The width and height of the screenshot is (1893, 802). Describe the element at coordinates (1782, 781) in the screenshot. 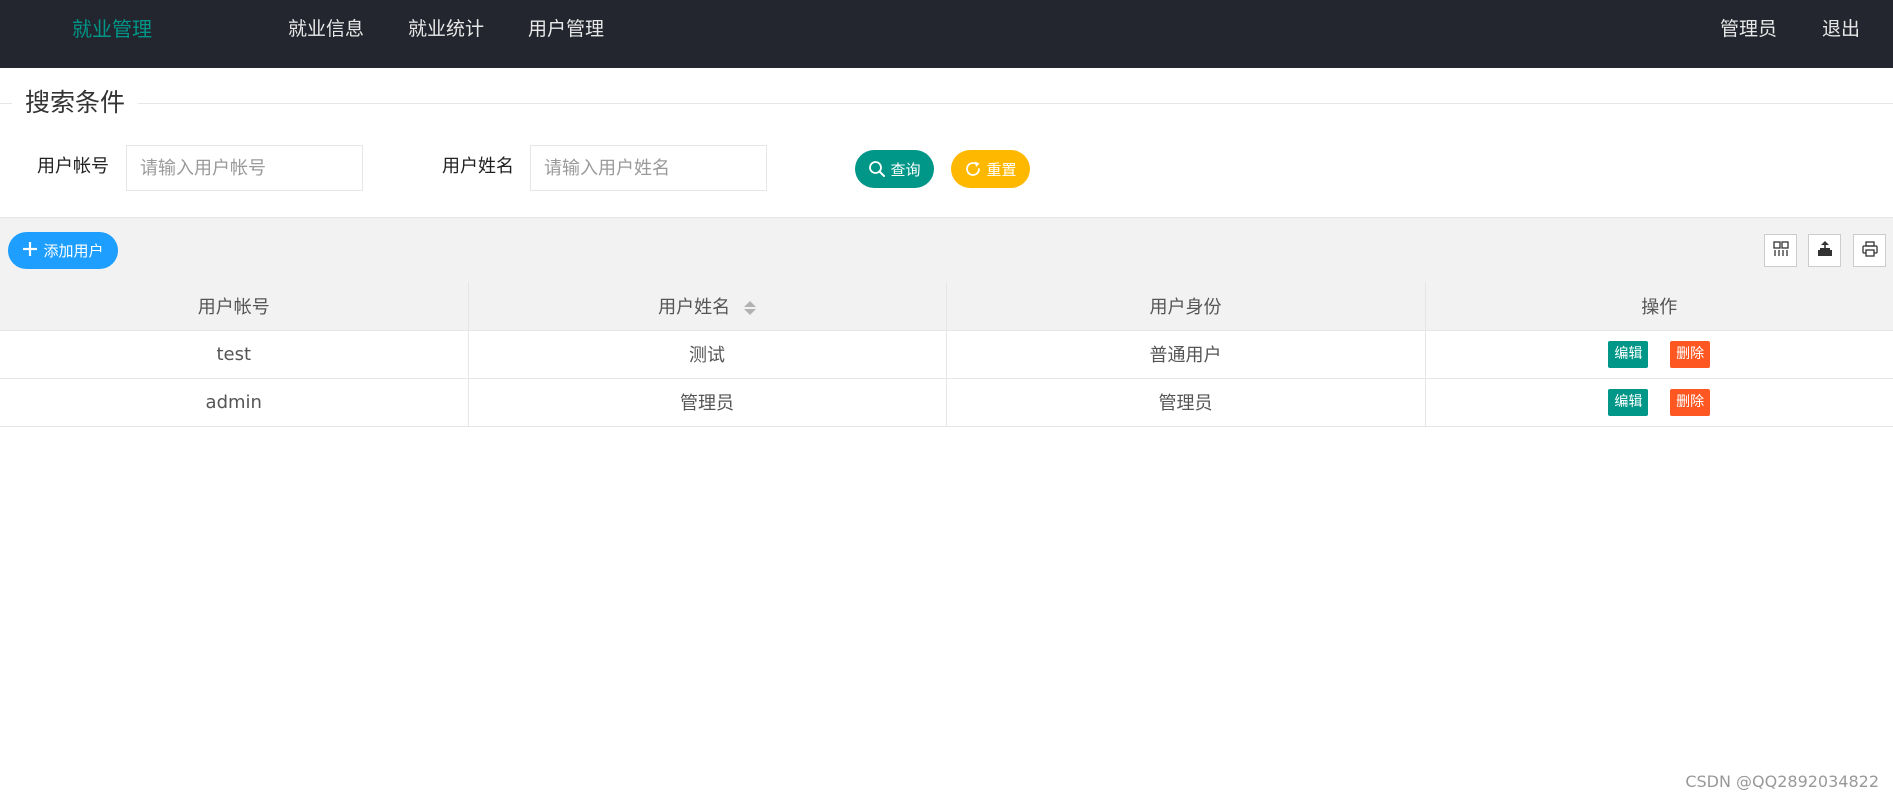

I see `watermark-text: CSDN @QQ2892034822` at that location.